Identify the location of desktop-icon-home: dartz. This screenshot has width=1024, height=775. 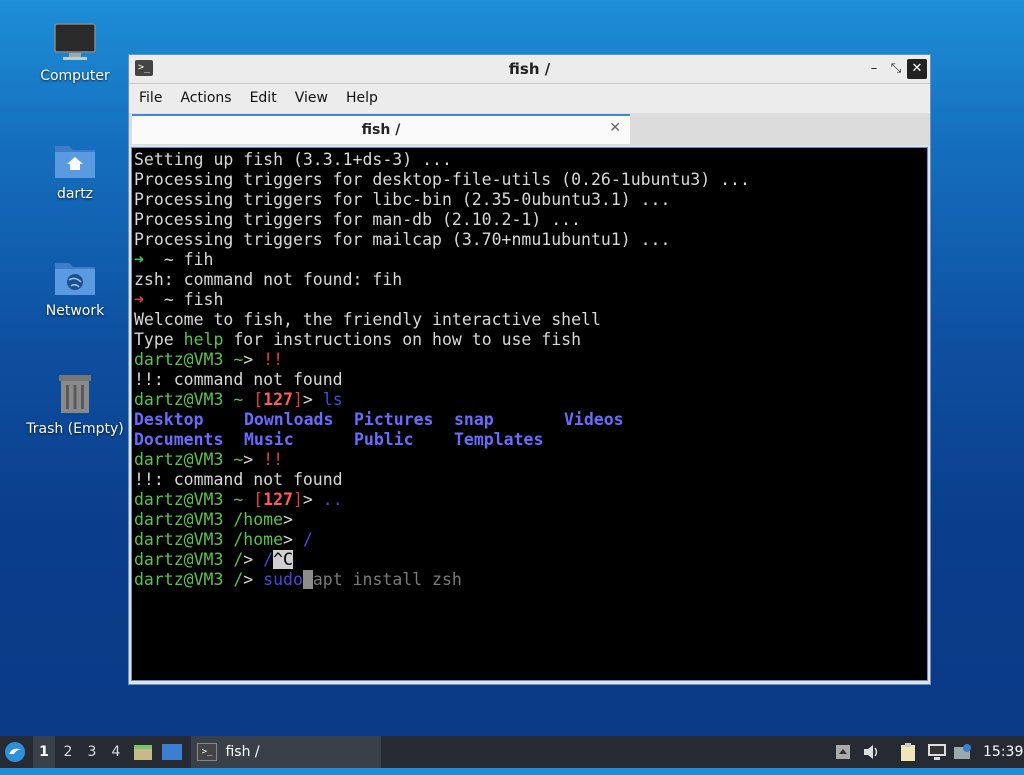
(75, 171).